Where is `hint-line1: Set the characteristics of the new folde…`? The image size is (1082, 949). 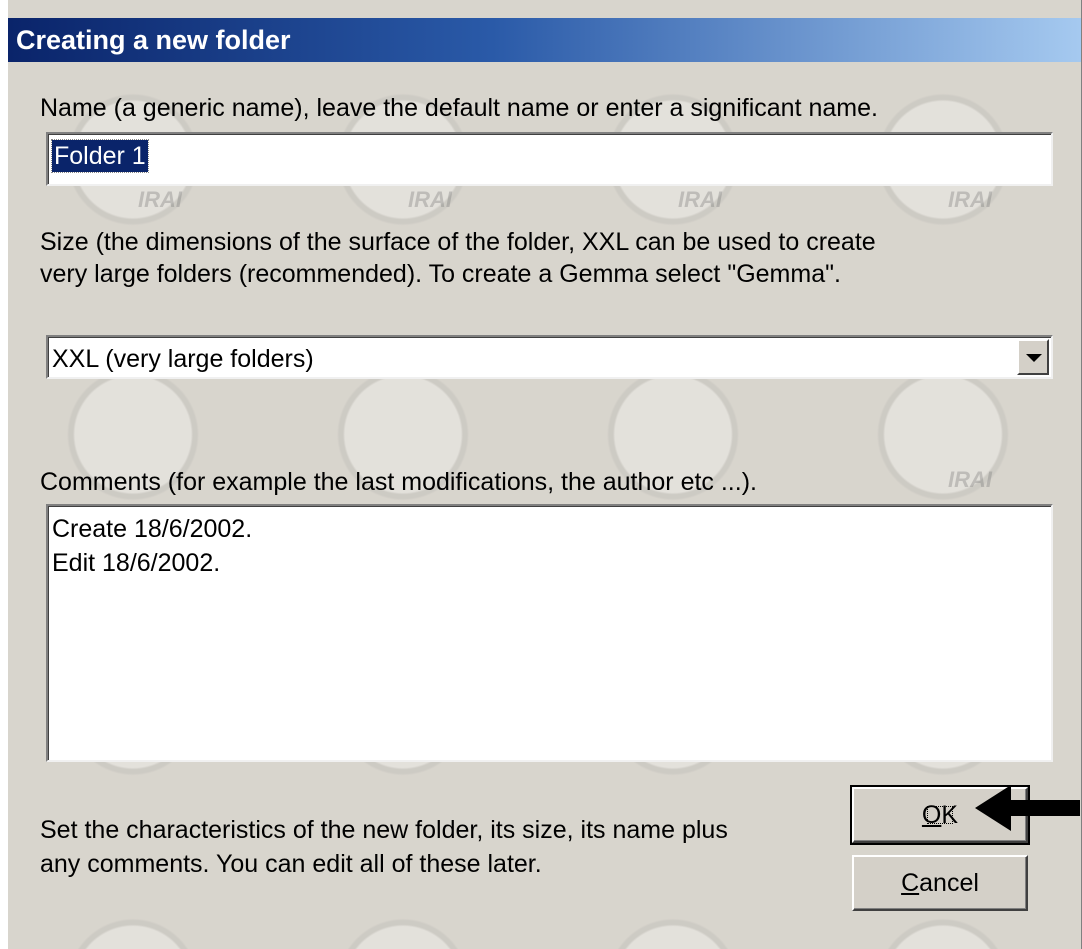
hint-line1: Set the characteristics of the new folde… is located at coordinates (384, 830).